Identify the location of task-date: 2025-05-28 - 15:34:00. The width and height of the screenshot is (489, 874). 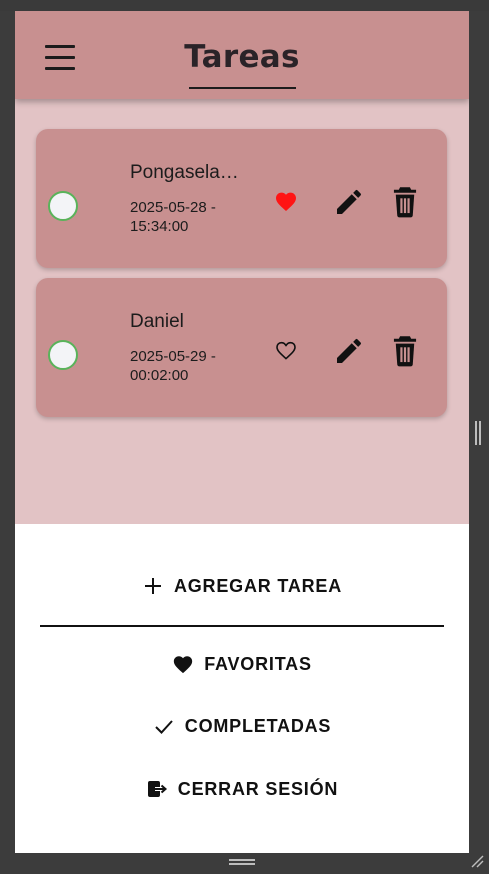
(190, 217).